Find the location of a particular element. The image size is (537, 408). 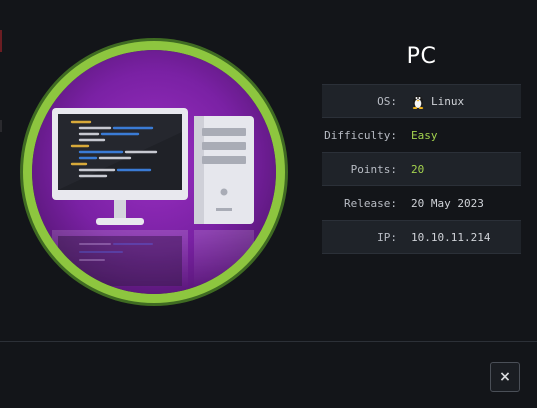

linux-tux-icon is located at coordinates (418, 102).